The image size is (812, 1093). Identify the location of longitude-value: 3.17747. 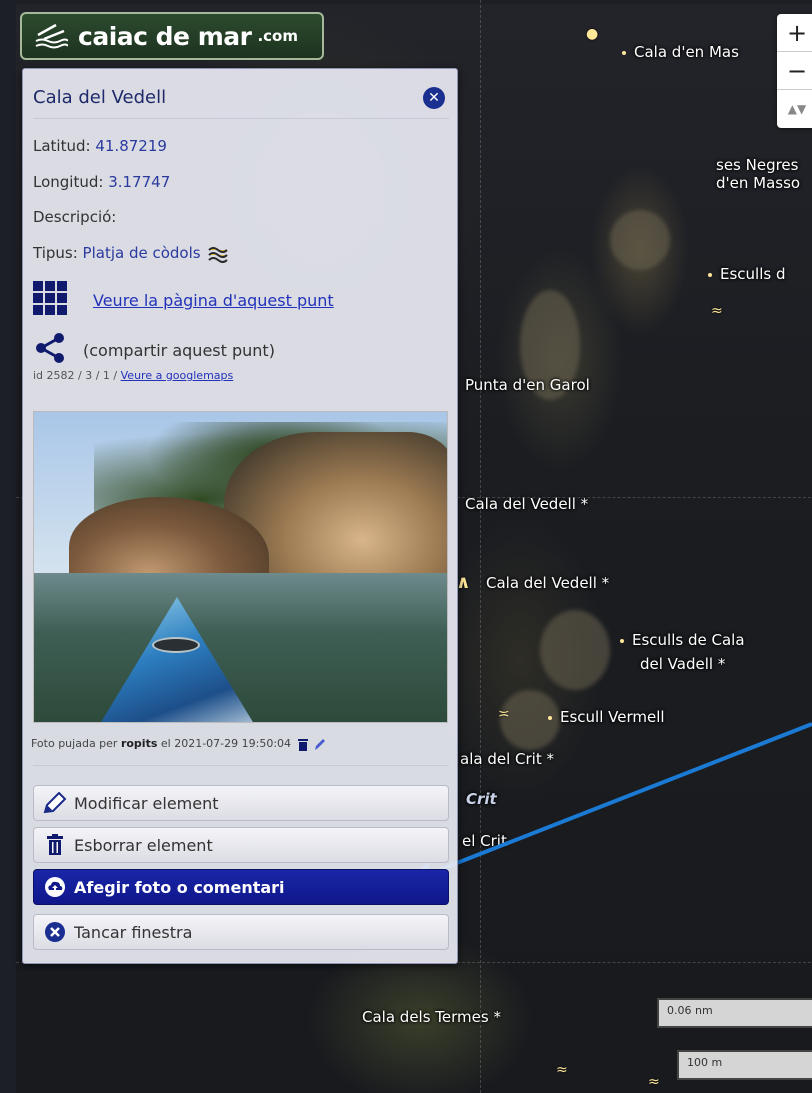
(139, 182).